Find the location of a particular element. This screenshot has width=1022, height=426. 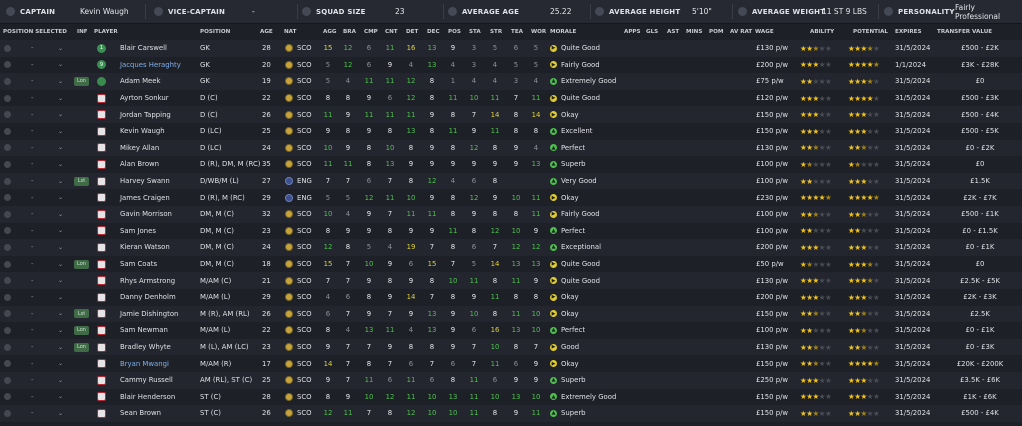

player-name: Adam Meek is located at coordinates (140, 81).